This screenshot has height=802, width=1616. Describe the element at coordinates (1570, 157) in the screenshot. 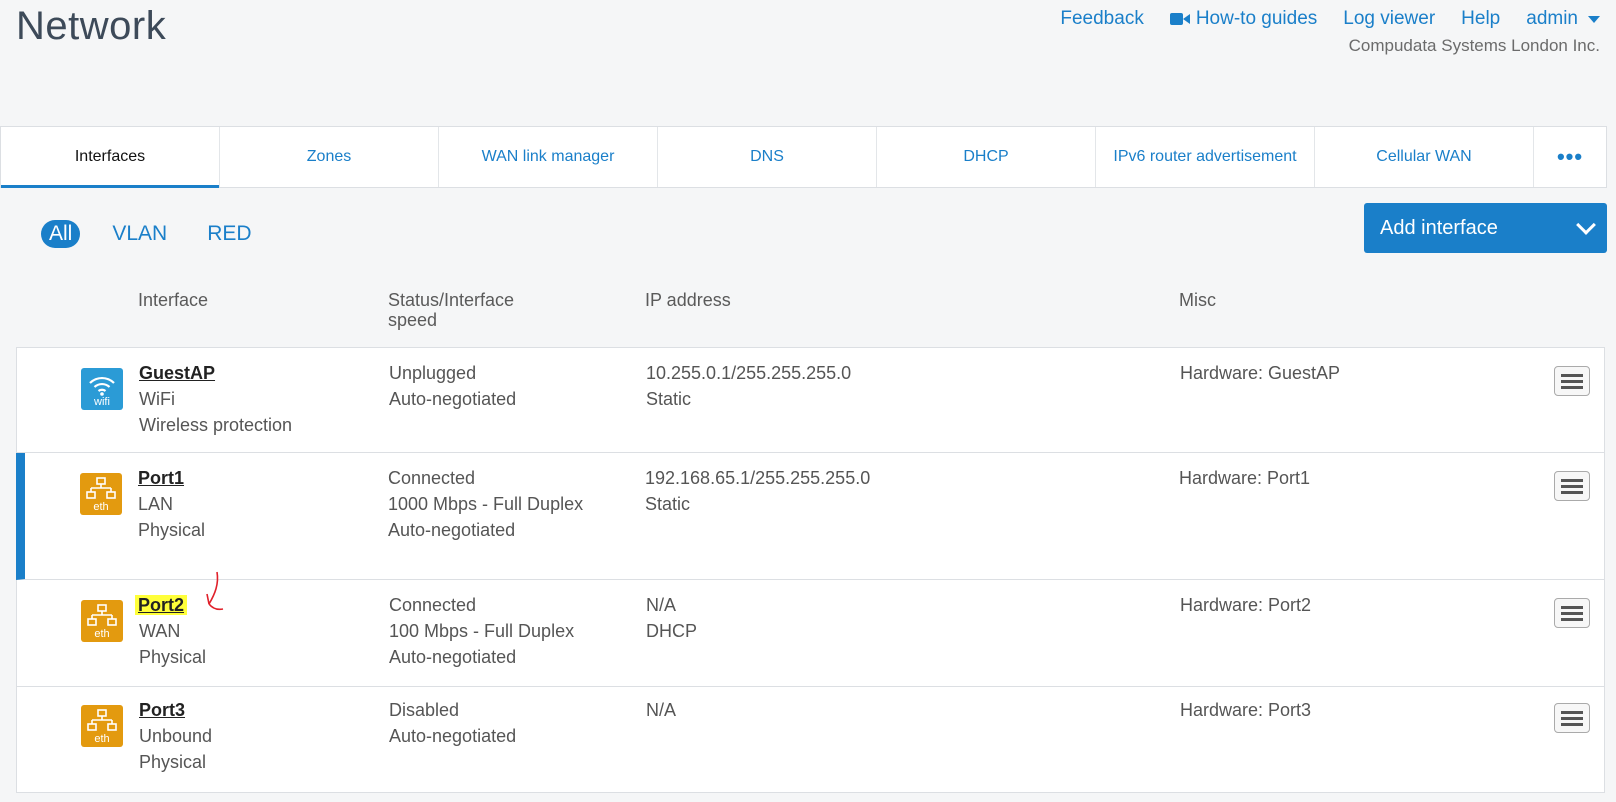

I see `tab-more-icon: •••` at that location.